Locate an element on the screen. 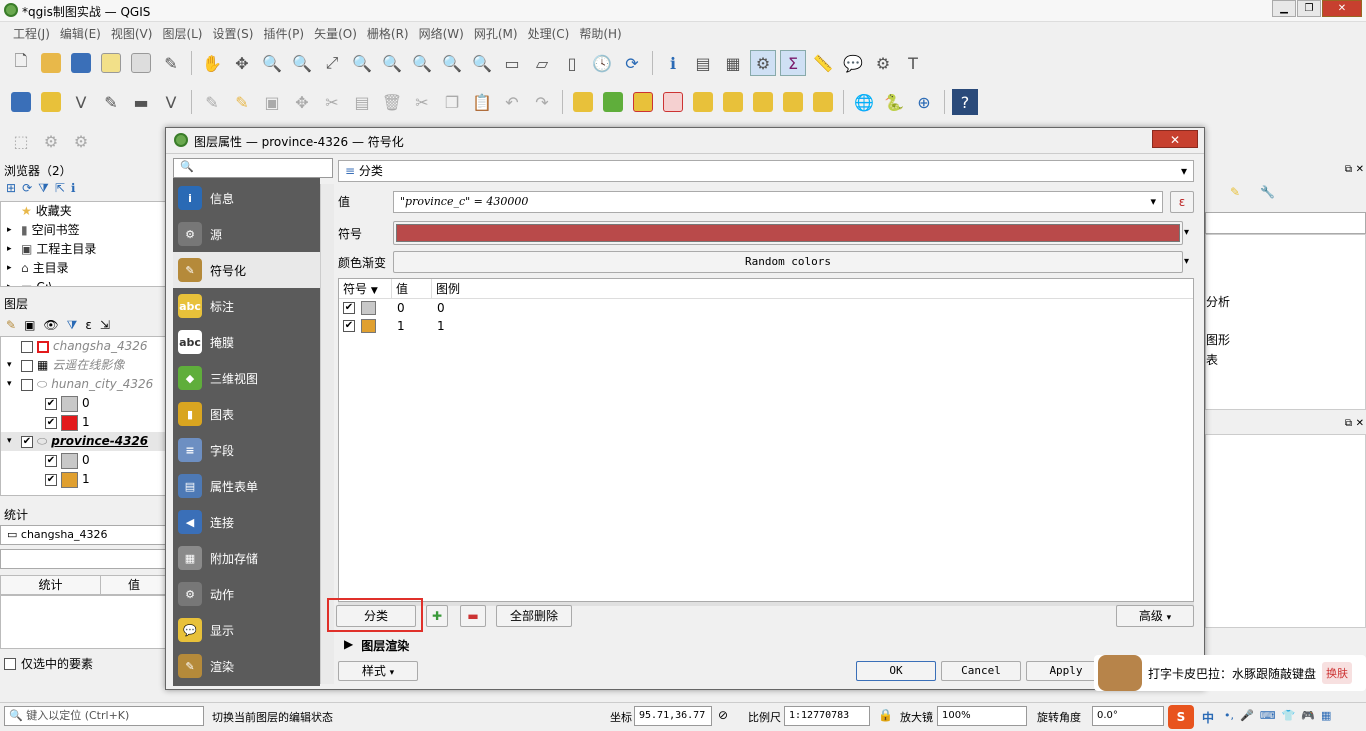  advanced-button: 高级 ▾ is located at coordinates (1155, 616).